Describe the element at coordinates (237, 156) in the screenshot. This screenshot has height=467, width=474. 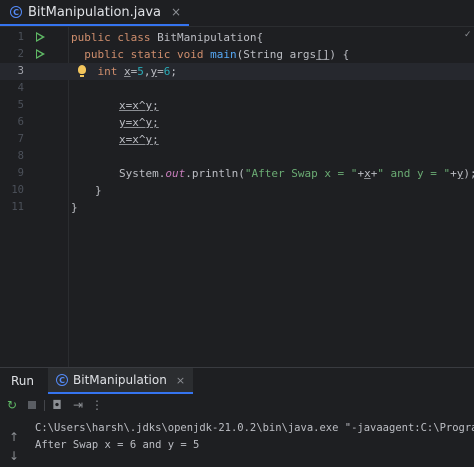
I see `code-line: 8` at that location.